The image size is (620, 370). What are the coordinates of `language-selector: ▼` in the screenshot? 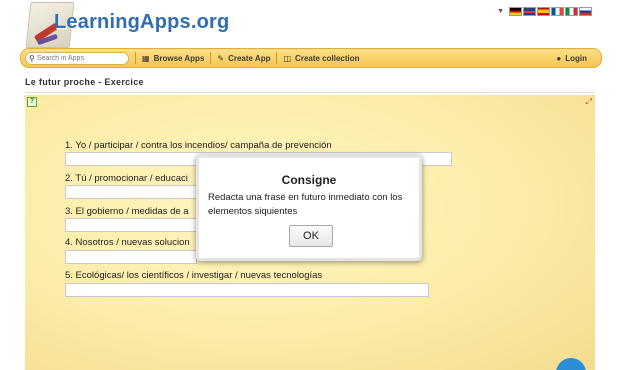 It's located at (544, 11).